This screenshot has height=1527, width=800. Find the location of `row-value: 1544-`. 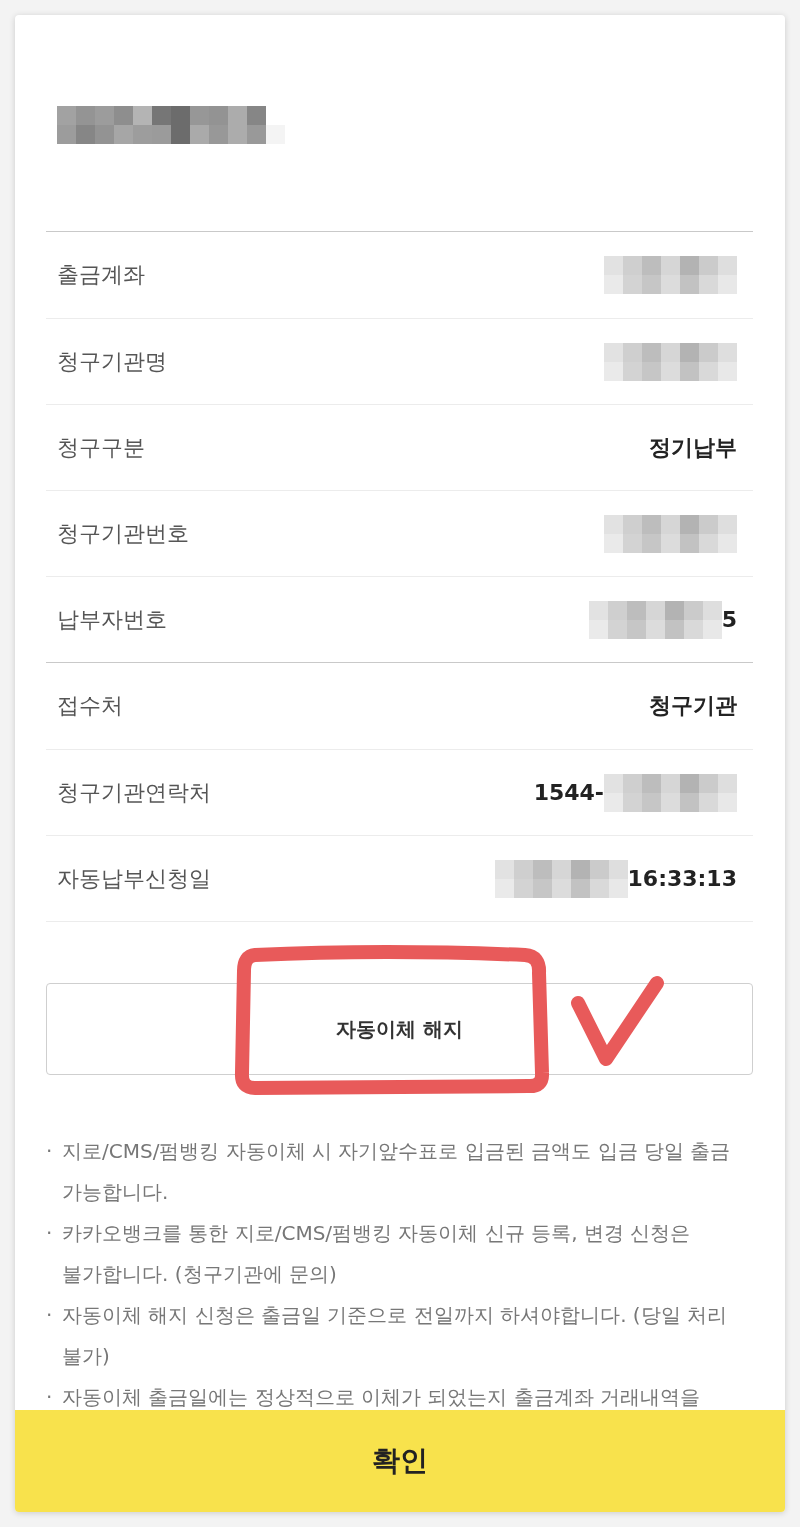

row-value: 1544- is located at coordinates (568, 792).